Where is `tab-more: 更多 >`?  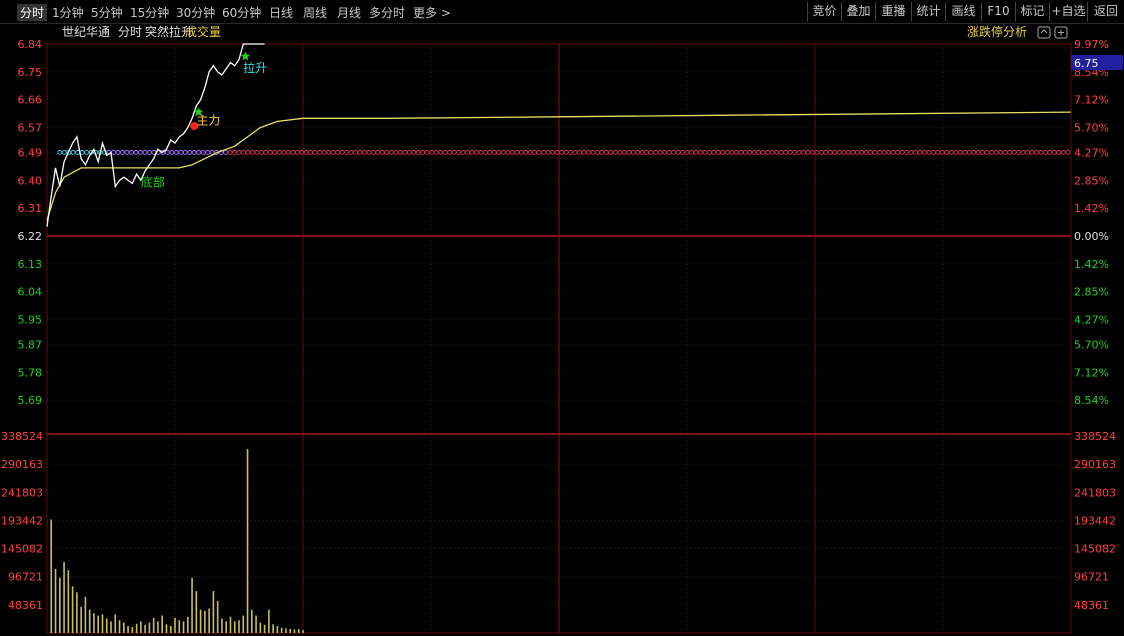
tab-more: 更多 > is located at coordinates (432, 12).